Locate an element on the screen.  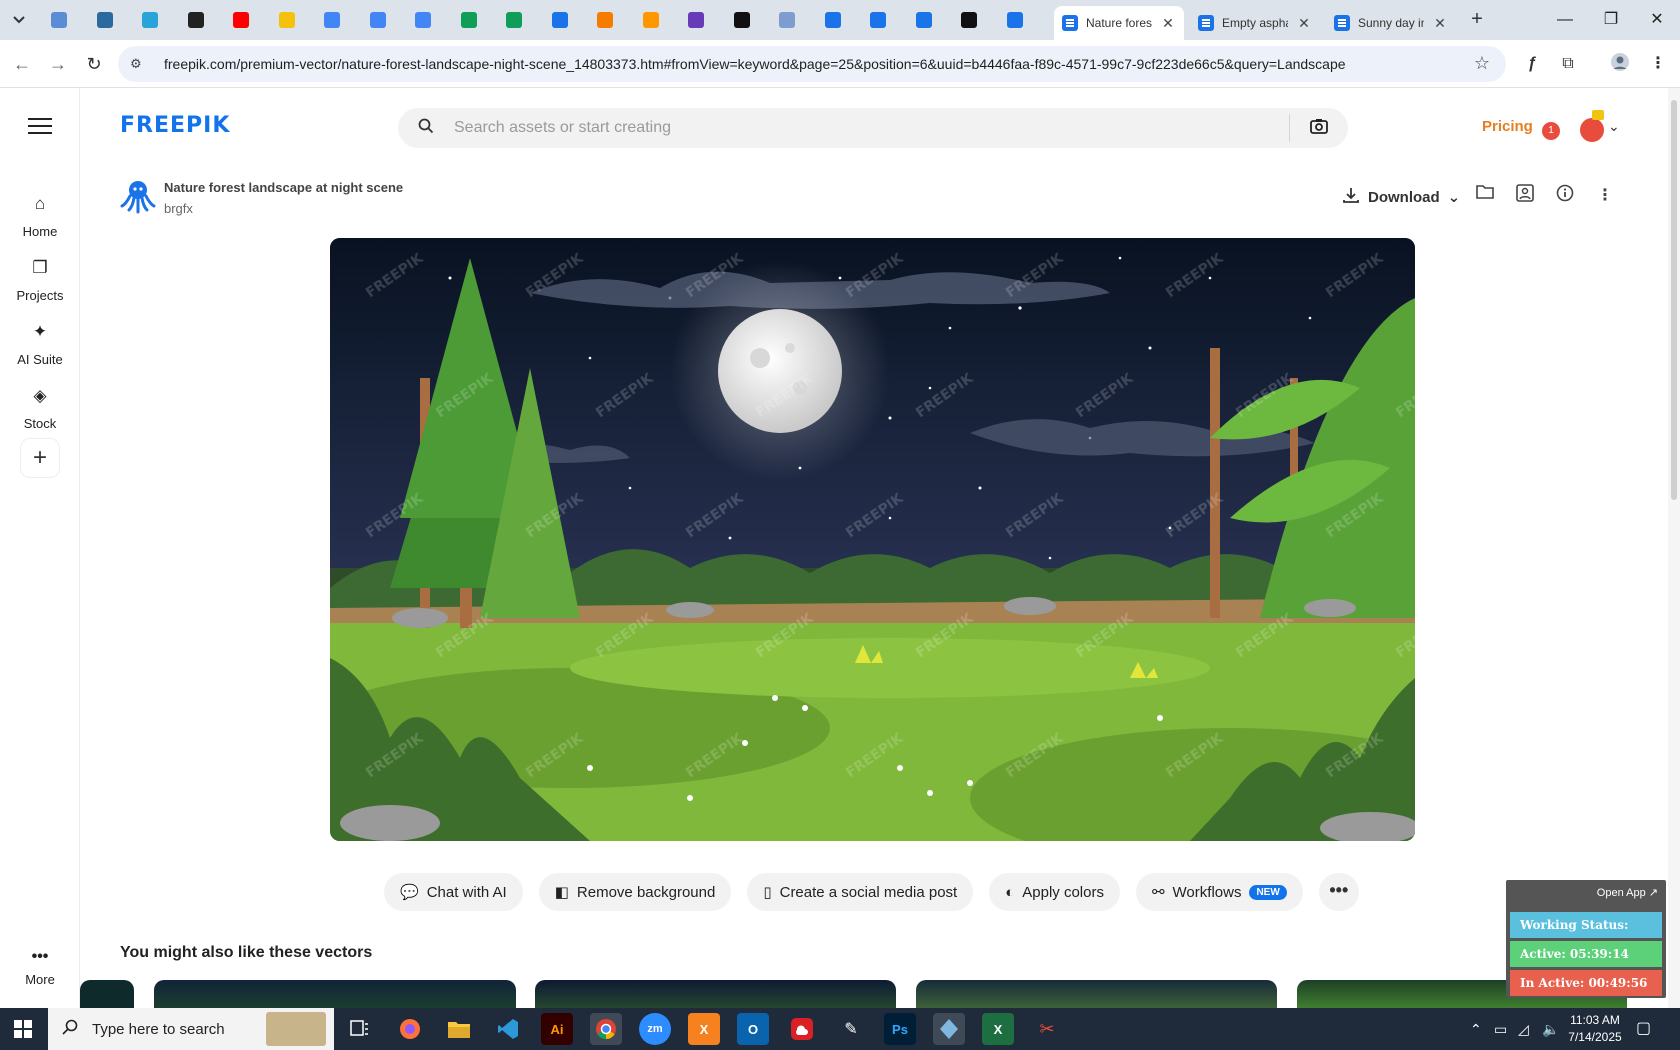
action-center-icon: ▢ is located at coordinates (1643, 1029).